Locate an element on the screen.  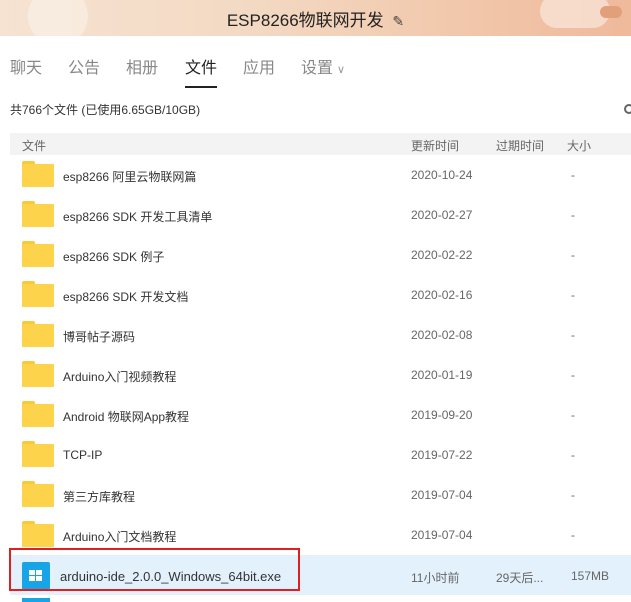
file-updated-time: 2020-02-22 is located at coordinates (442, 255).